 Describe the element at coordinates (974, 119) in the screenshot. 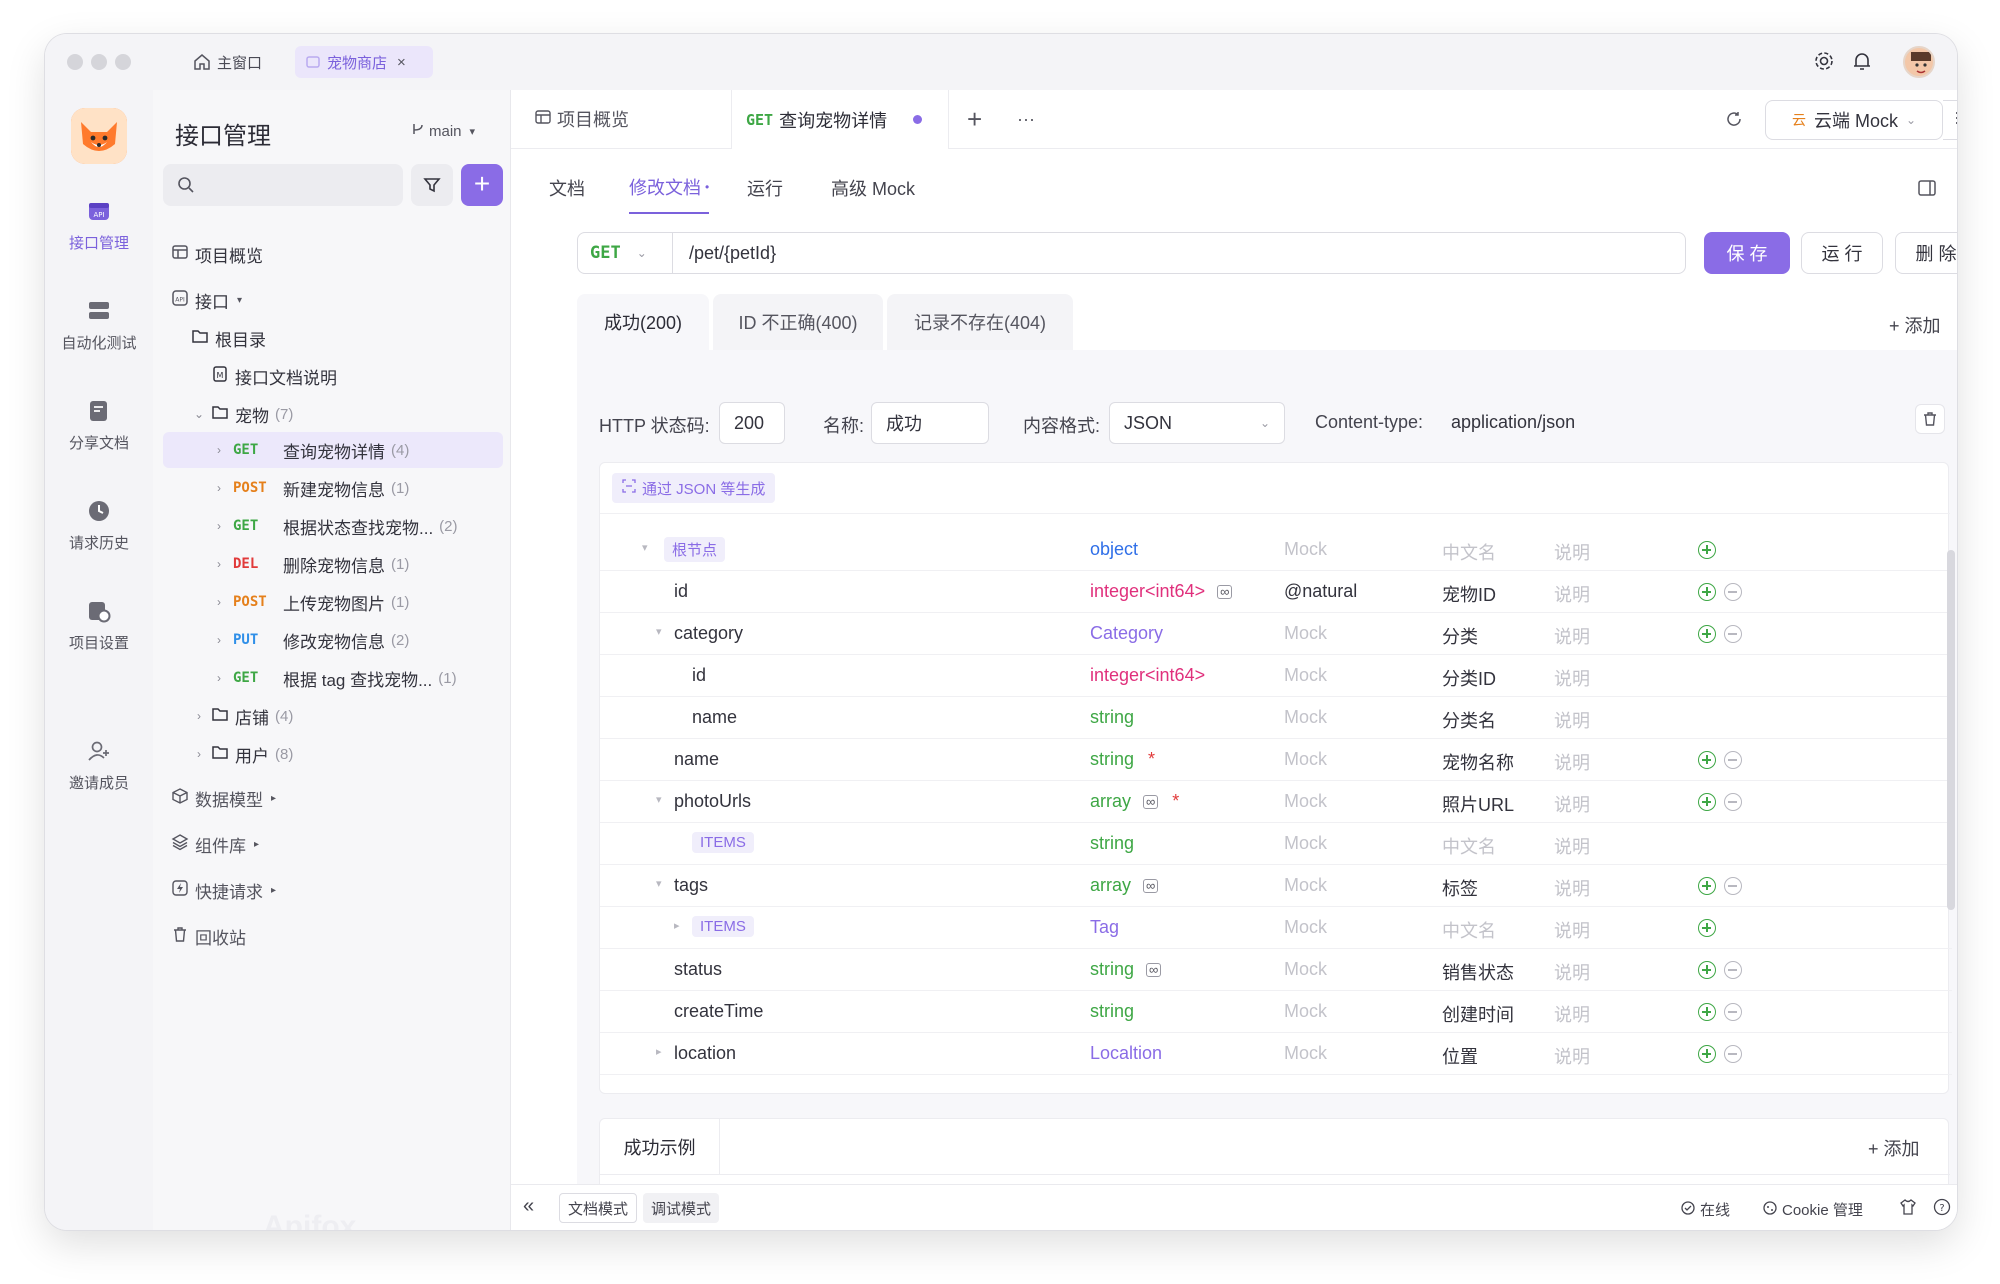

I see `add-tab-button: +` at that location.